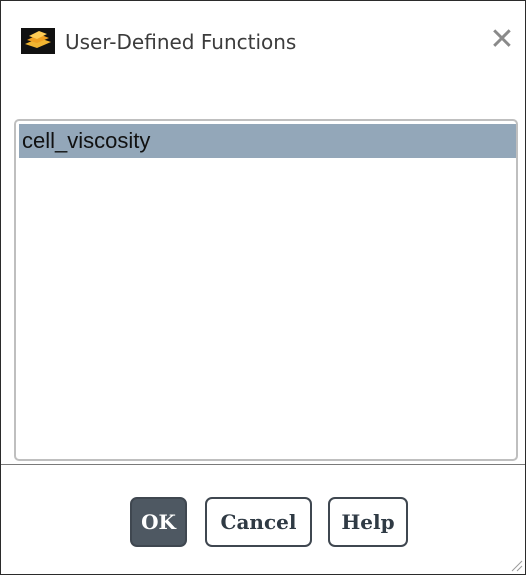 Image resolution: width=526 pixels, height=575 pixels. What do you see at coordinates (181, 42) in the screenshot?
I see `window-title: User-Defined Functions` at bounding box center [181, 42].